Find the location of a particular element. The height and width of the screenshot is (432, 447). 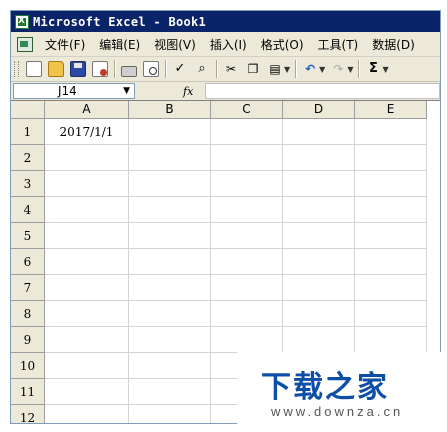

paste-dropdown-icon: ▼ is located at coordinates (287, 69).